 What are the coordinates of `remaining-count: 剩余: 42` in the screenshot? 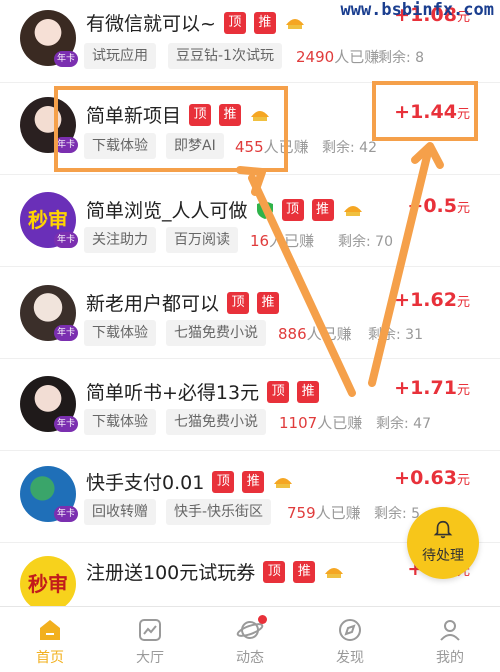 It's located at (349, 148).